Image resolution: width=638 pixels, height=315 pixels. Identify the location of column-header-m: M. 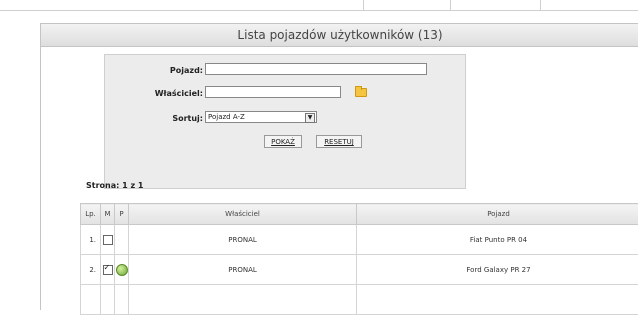
(108, 214).